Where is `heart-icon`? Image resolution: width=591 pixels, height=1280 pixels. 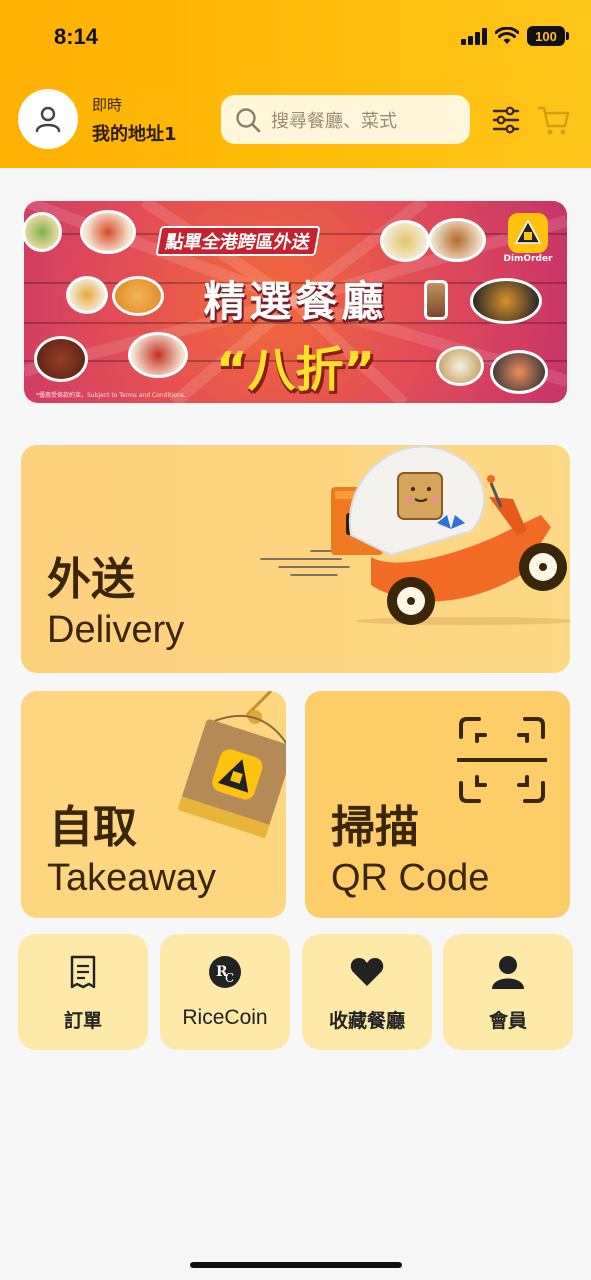
heart-icon is located at coordinates (367, 972).